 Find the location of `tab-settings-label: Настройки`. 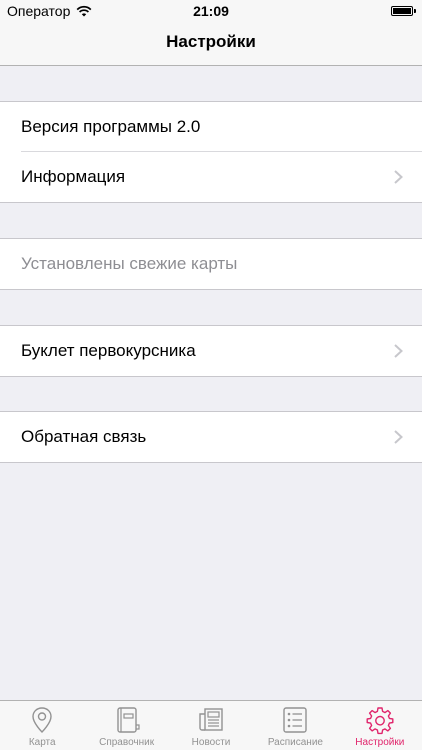

tab-settings-label: Настройки is located at coordinates (380, 742).